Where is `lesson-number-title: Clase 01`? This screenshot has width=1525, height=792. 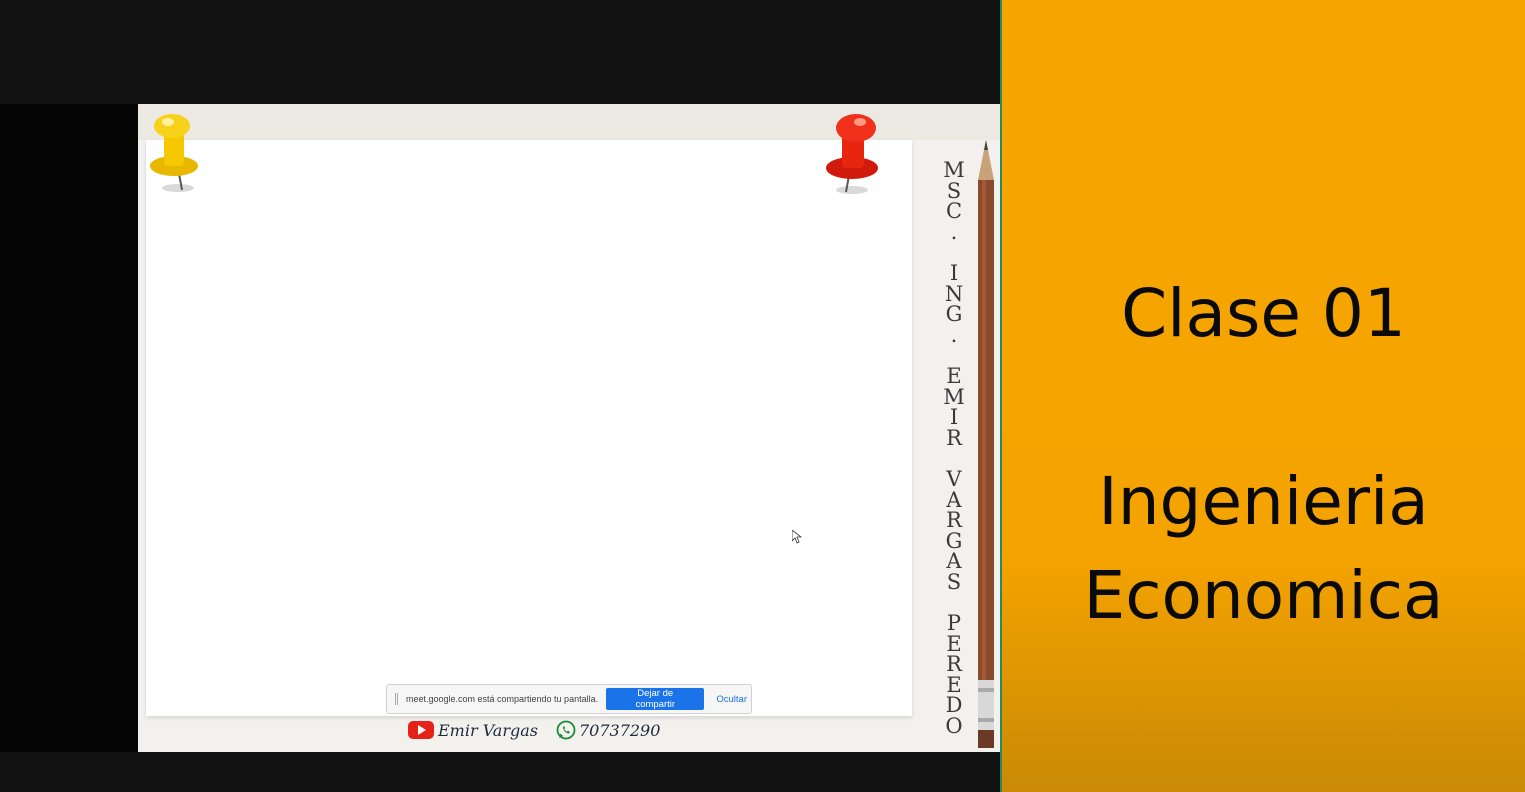 lesson-number-title: Clase 01 is located at coordinates (1263, 313).